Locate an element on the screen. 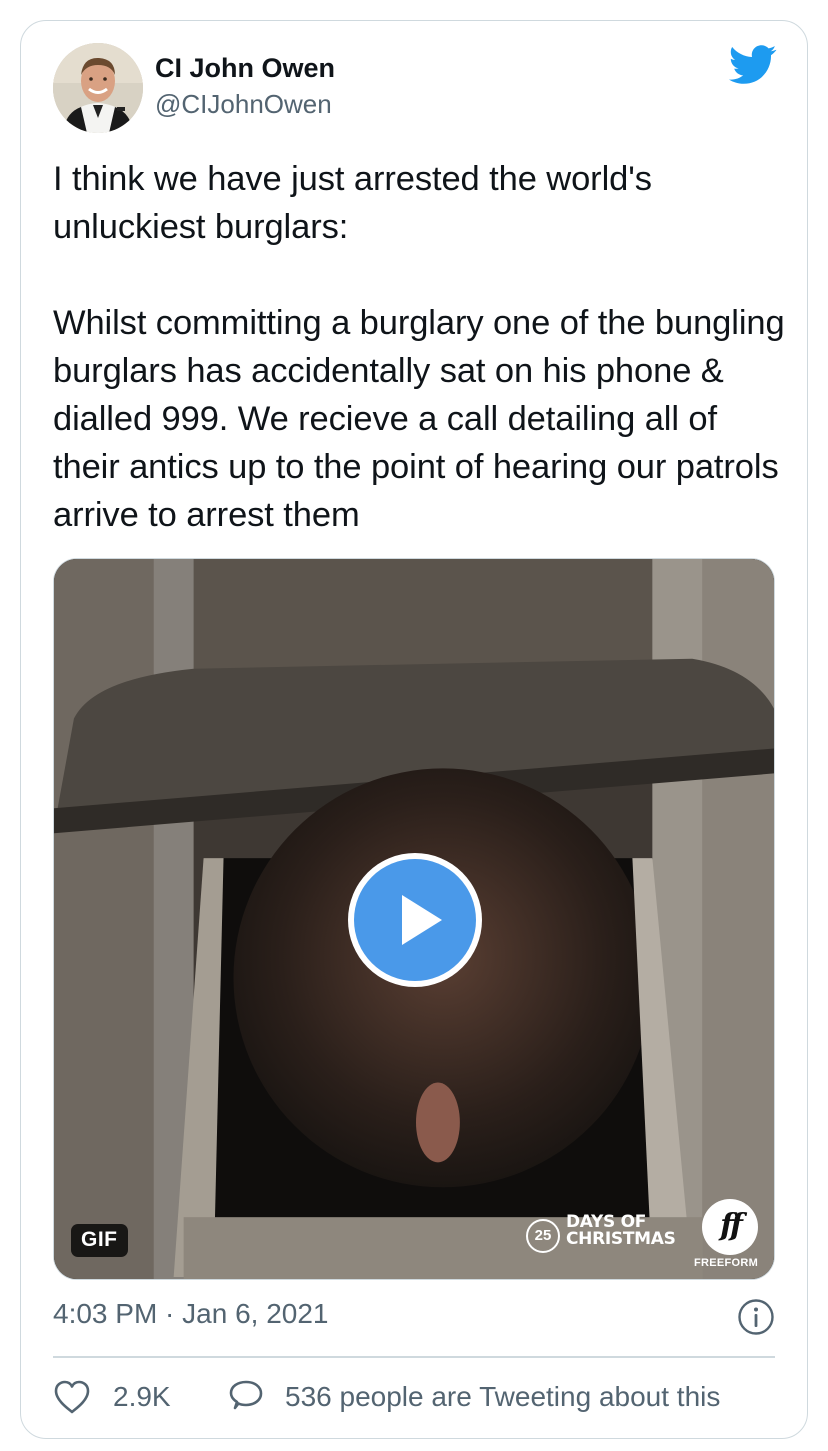  speech-bubble-icon is located at coordinates (246, 1397).